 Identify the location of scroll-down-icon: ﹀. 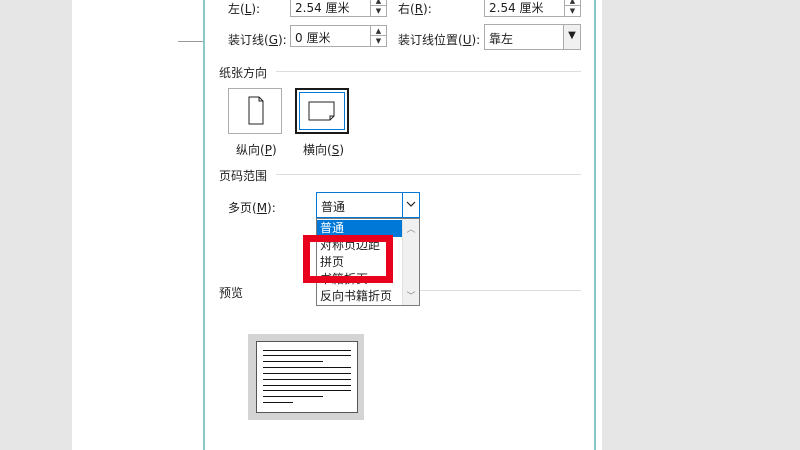
(411, 295).